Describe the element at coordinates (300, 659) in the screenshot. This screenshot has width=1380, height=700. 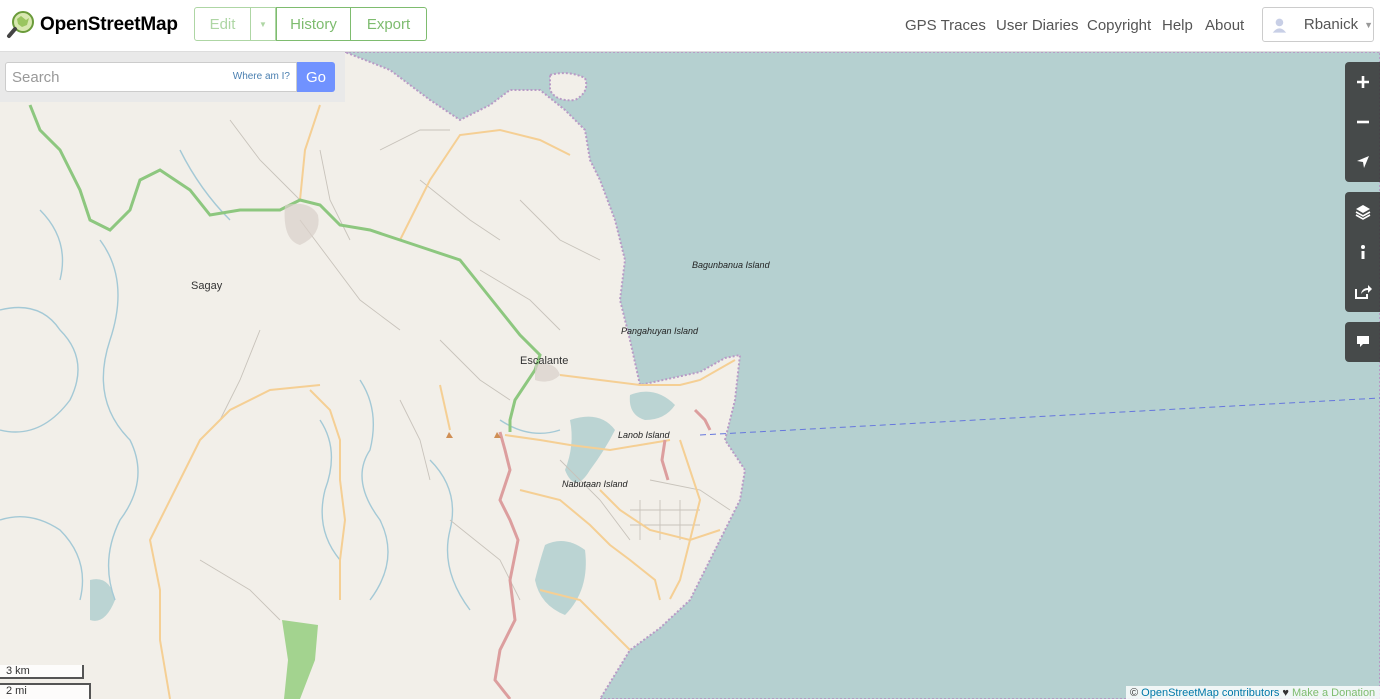
I see `park-area` at that location.